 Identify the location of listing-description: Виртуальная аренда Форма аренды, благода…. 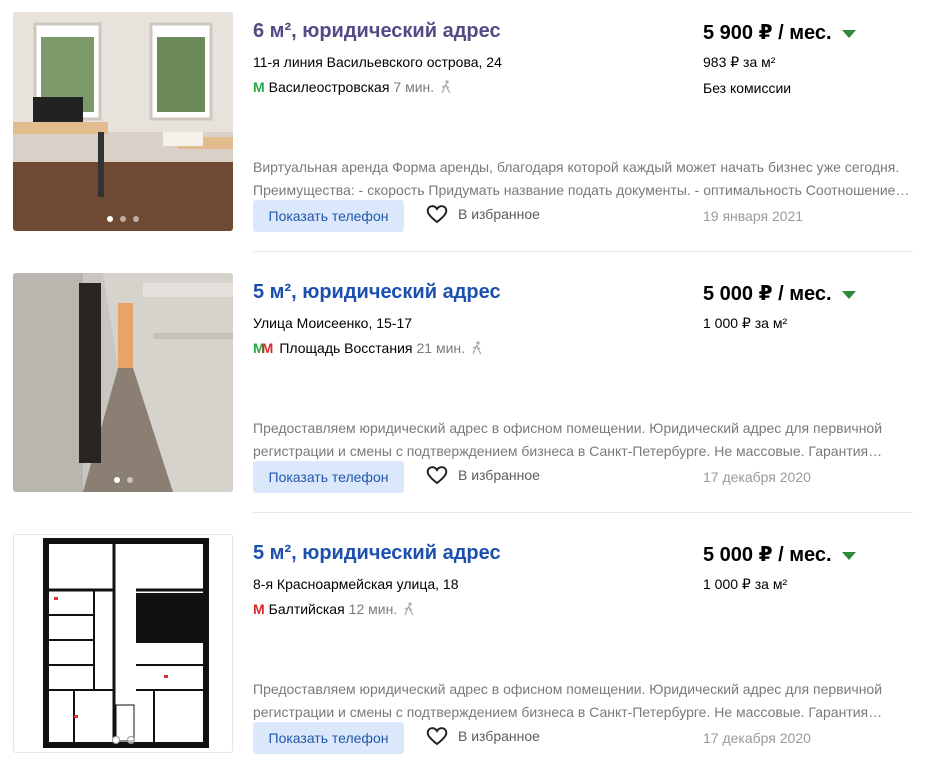
(583, 178).